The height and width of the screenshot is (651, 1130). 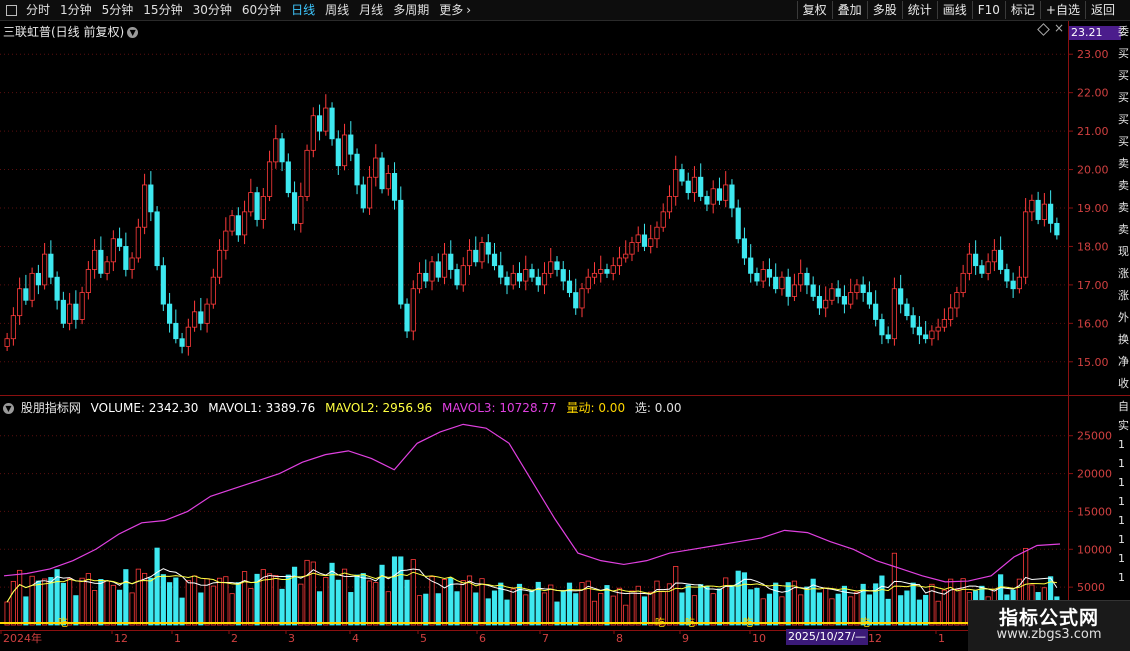 What do you see at coordinates (1093, 131) in the screenshot?
I see `price-tick-label: 21.00` at bounding box center [1093, 131].